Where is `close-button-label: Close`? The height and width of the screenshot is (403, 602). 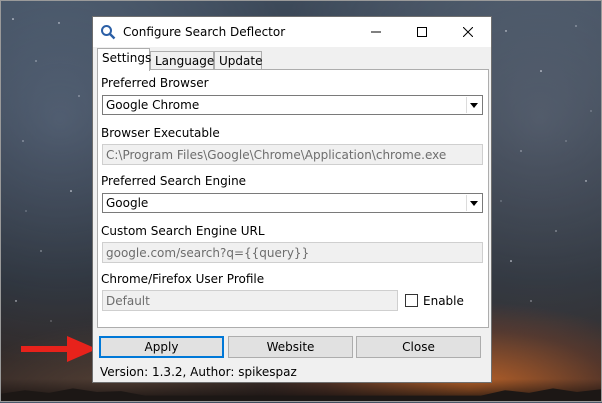
close-button-label: Close is located at coordinates (418, 347).